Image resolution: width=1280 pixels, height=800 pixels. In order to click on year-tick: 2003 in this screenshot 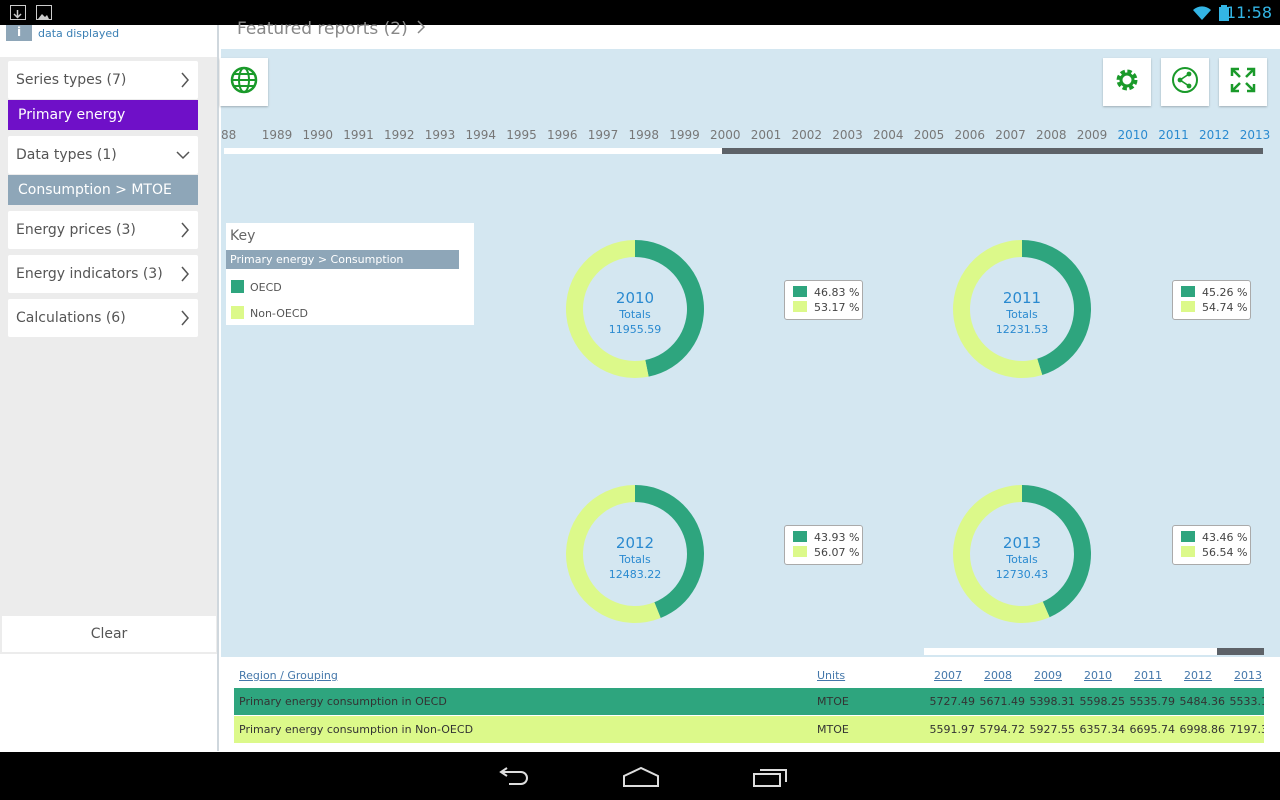, I will do `click(847, 135)`.